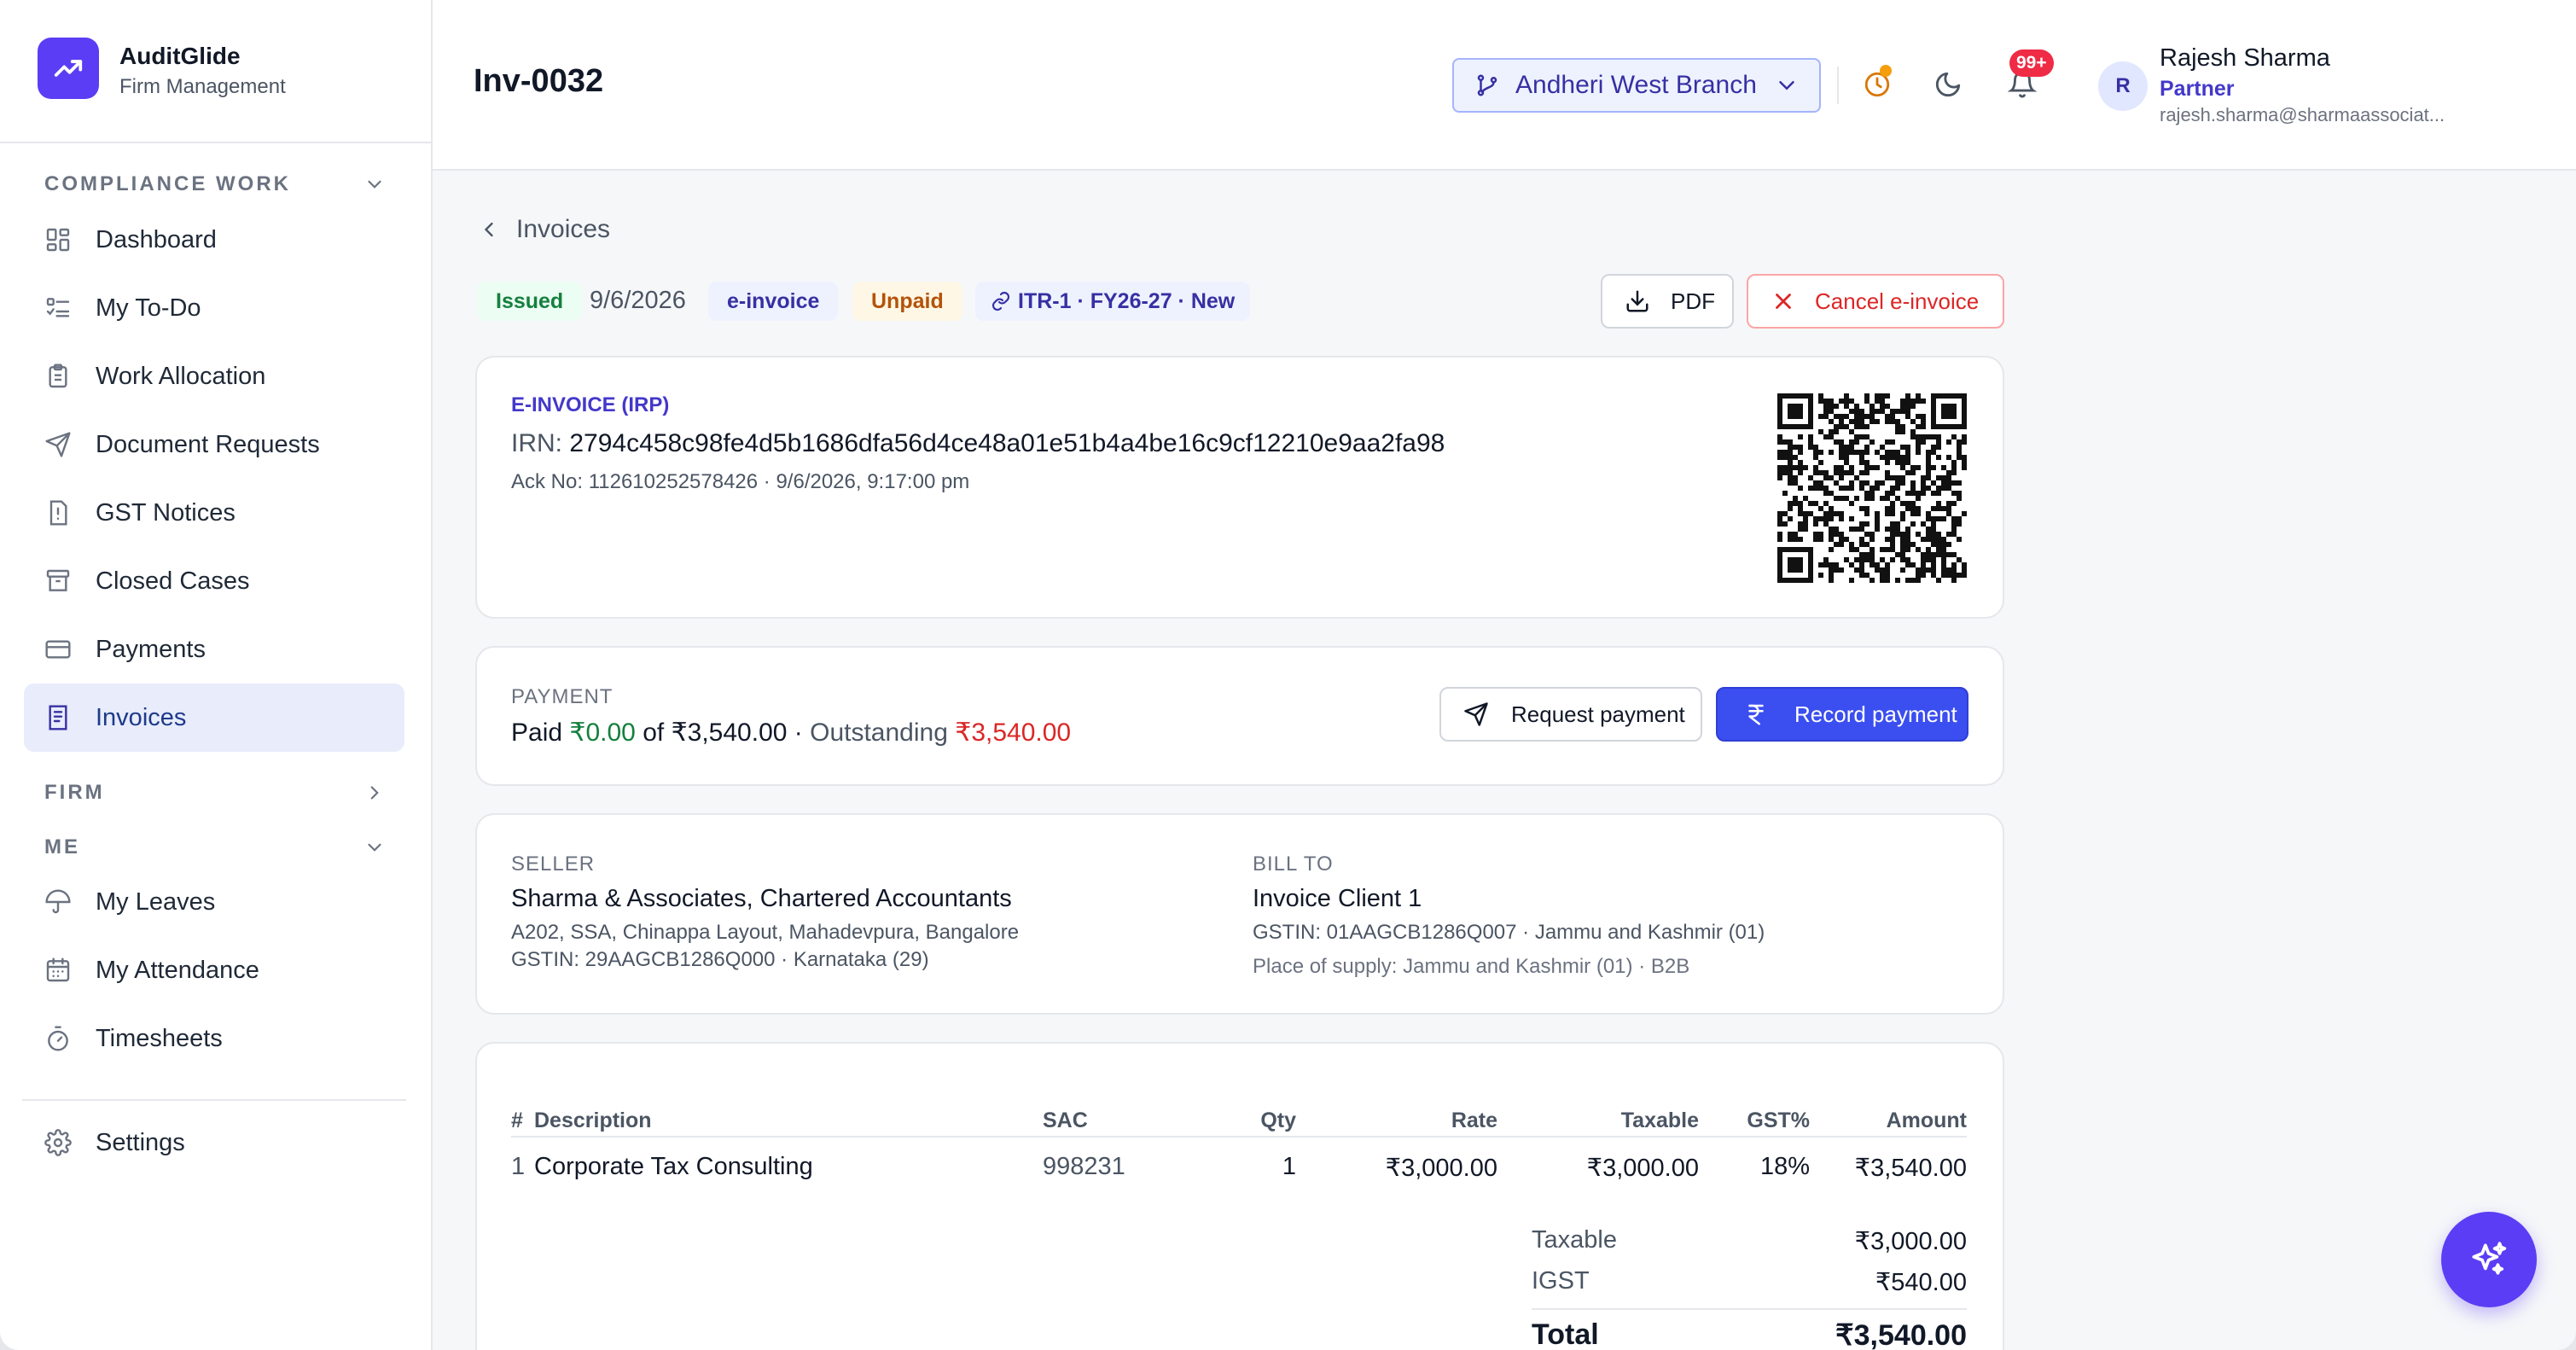 This screenshot has height=1350, width=2576. I want to click on linked-engagement-label: ITR-1 · FY26-27 · New, so click(1127, 300).